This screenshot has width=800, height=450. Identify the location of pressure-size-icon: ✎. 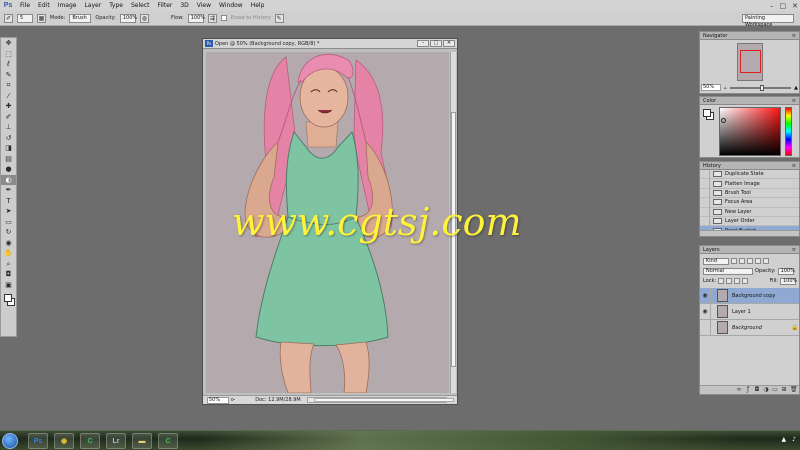
(279, 18).